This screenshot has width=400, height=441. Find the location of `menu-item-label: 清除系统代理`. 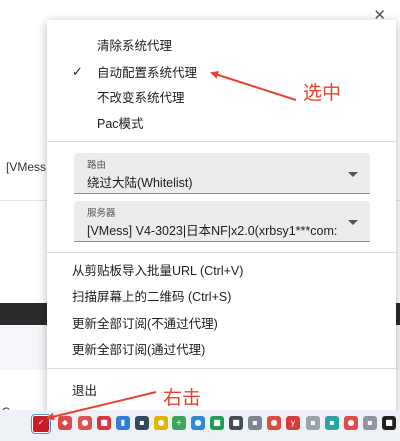

menu-item-label: 清除系统代理 is located at coordinates (135, 46).